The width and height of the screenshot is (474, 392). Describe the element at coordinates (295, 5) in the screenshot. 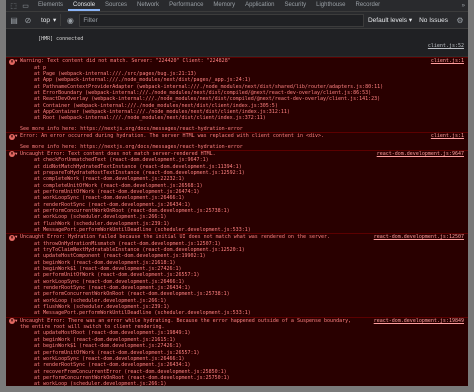

I see `tab-security: Security` at that location.